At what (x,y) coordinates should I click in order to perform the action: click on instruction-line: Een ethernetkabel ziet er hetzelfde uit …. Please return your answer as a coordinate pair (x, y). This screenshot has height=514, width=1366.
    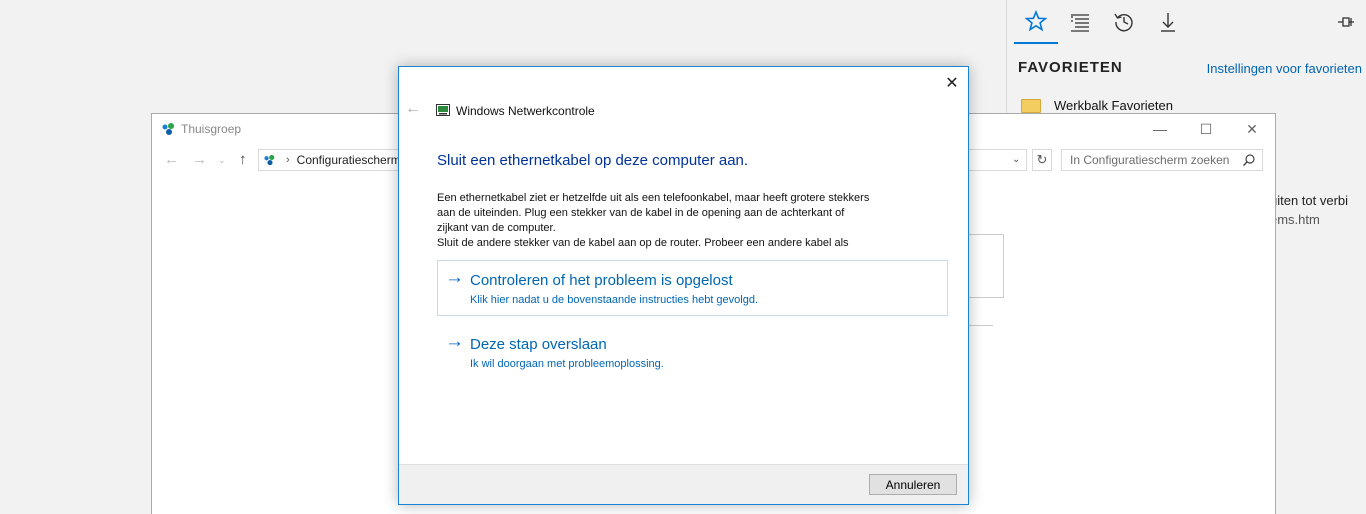
    Looking at the image, I should click on (653, 198).